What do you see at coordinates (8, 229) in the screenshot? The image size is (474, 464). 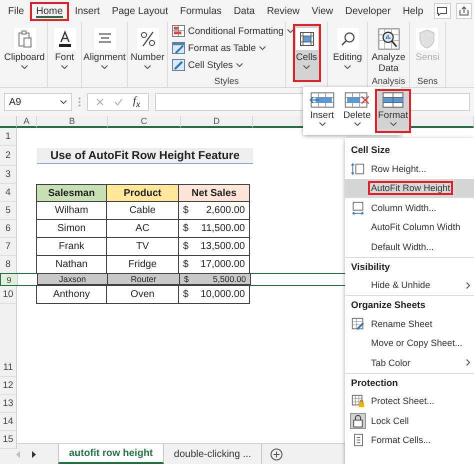 I see `row-header: 6` at bounding box center [8, 229].